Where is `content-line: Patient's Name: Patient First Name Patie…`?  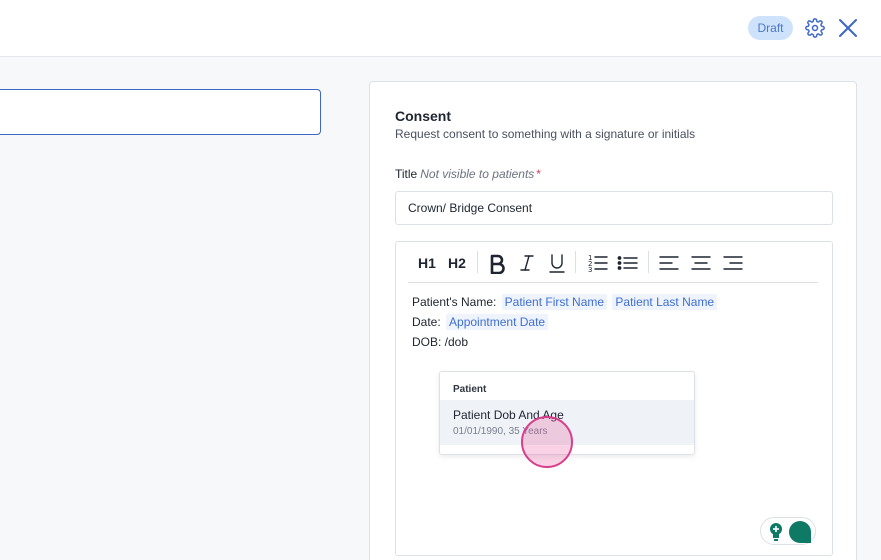 content-line: Patient's Name: Patient First Name Patie… is located at coordinates (565, 302).